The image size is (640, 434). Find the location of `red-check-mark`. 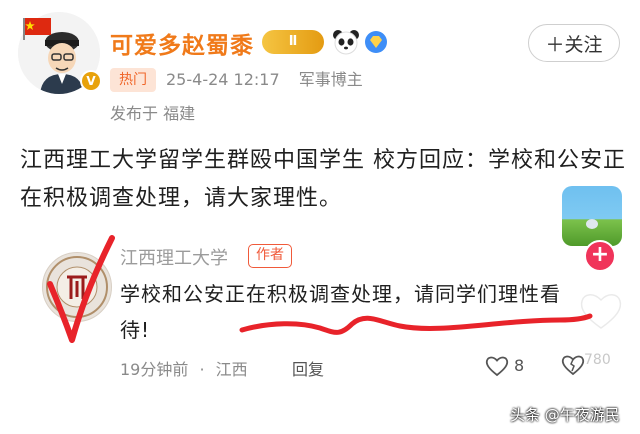

red-check-mark is located at coordinates (81, 289).